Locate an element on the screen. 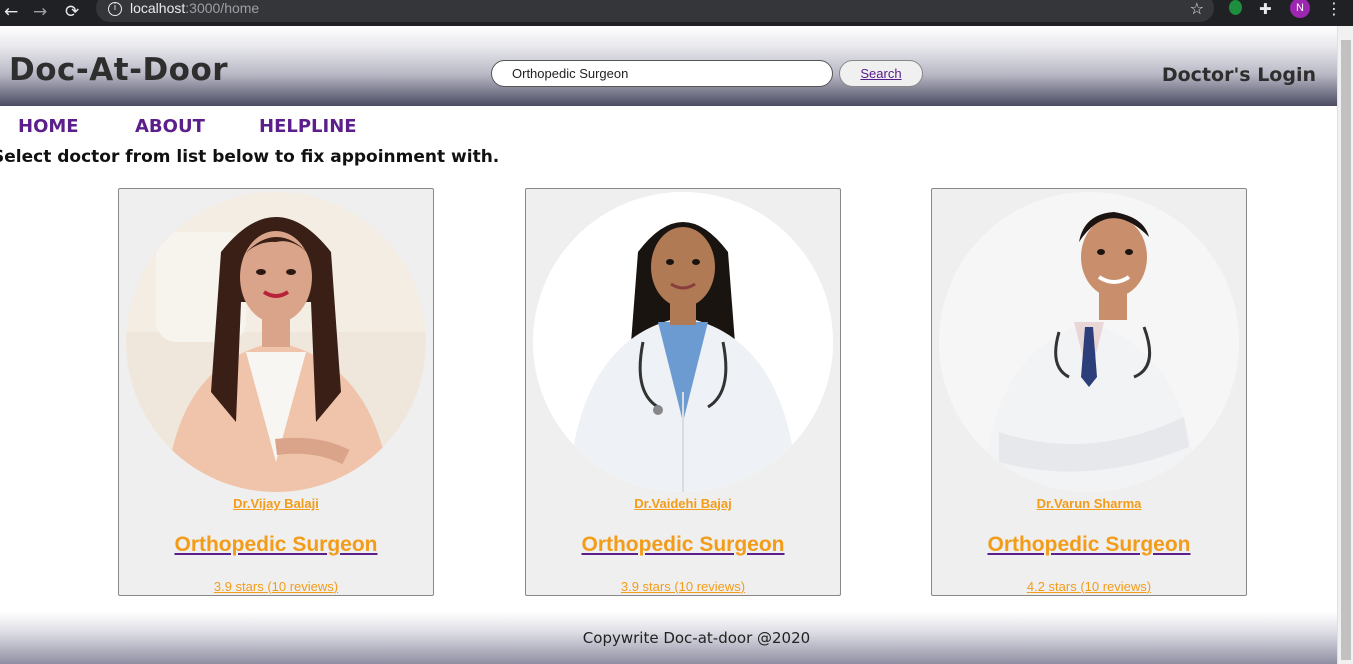 The width and height of the screenshot is (1353, 664). url-path: :3000/home is located at coordinates (222, 8).